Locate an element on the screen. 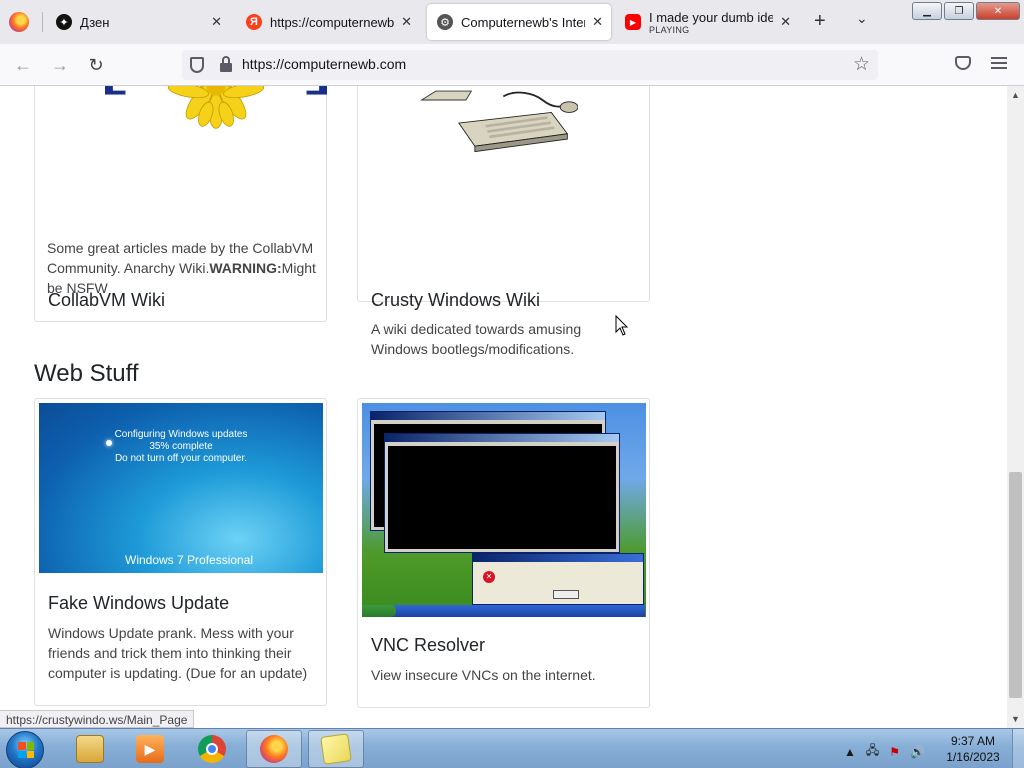  scroll-up-arrow-icon: ▲ is located at coordinates (1015, 95).